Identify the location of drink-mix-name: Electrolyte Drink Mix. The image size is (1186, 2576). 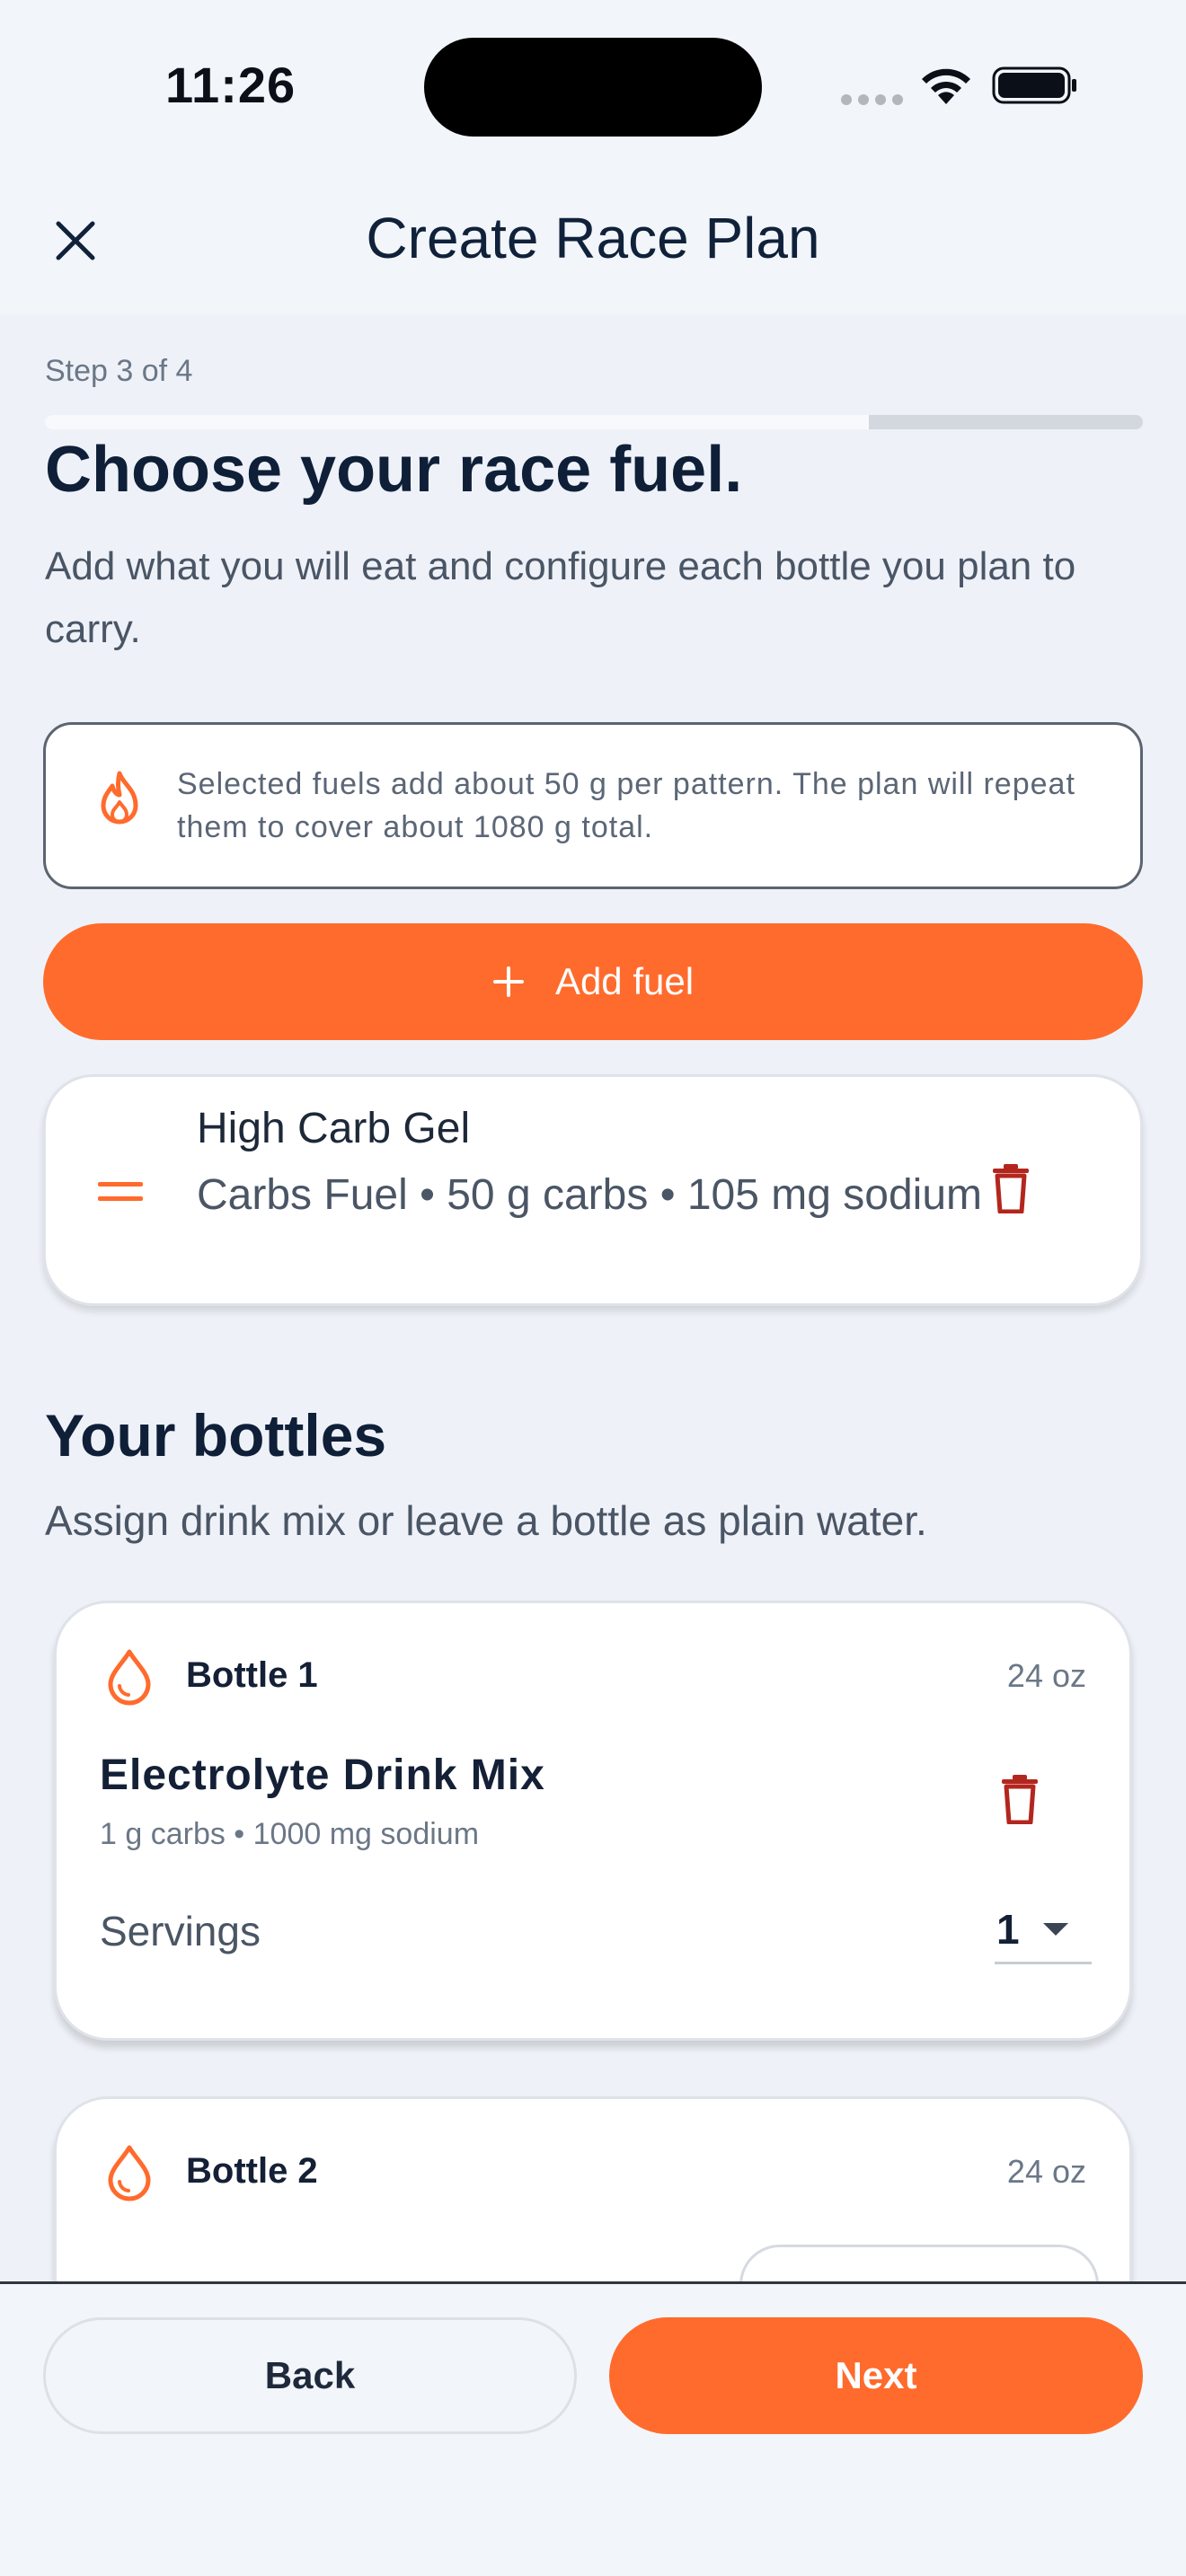
(322, 1775).